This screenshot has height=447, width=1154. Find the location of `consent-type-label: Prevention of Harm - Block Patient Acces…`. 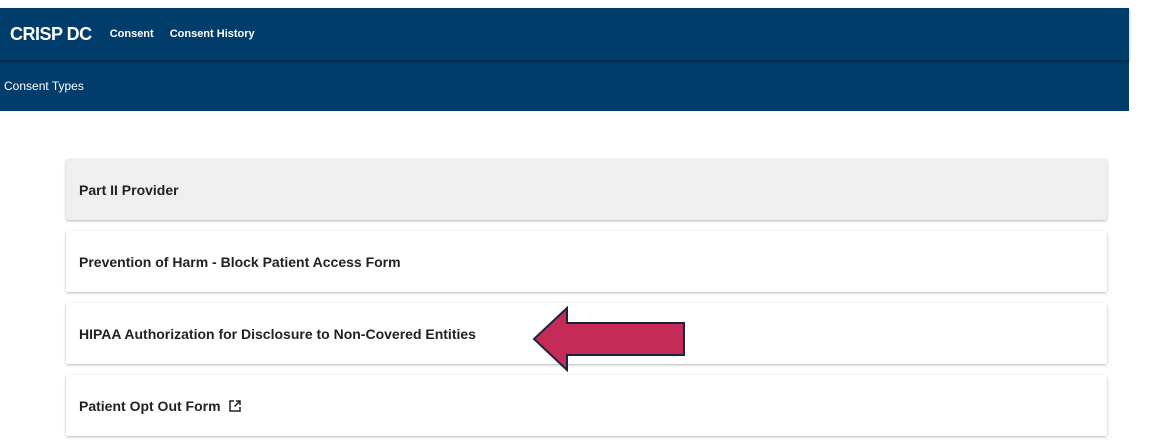

consent-type-label: Prevention of Harm - Block Patient Acces… is located at coordinates (240, 261).